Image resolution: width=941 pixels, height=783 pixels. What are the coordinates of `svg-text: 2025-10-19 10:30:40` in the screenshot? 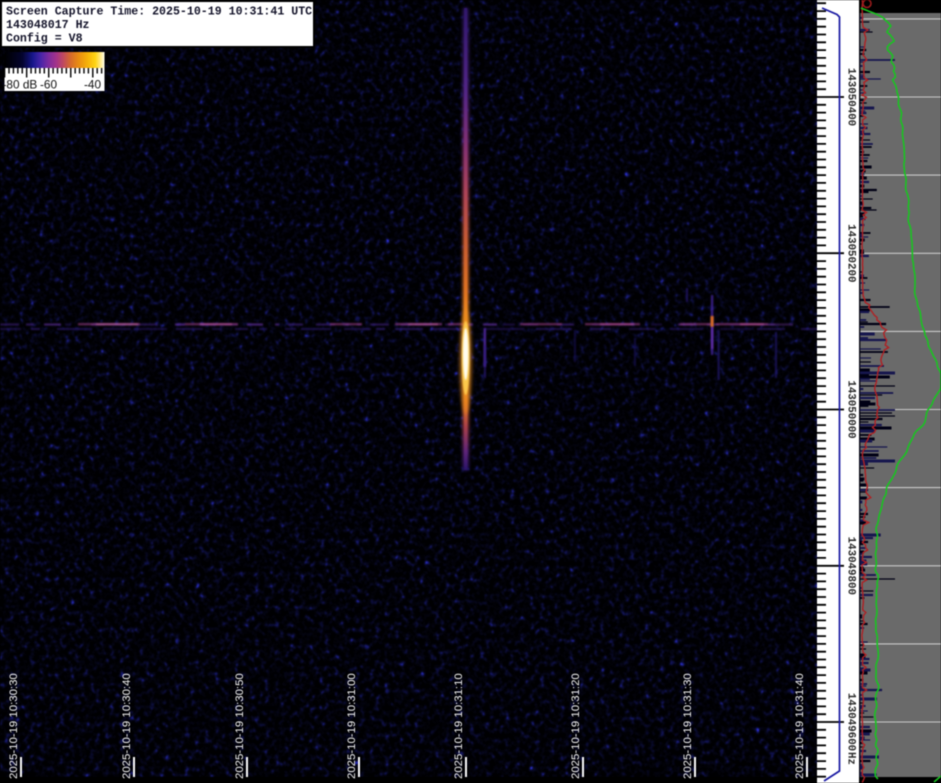 It's located at (127, 726).